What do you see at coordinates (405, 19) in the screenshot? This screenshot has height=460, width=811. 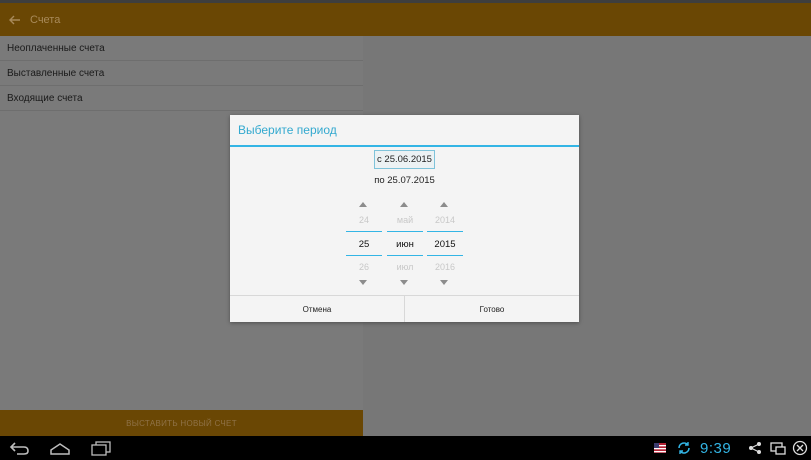 I see `action-bar: Счета` at bounding box center [405, 19].